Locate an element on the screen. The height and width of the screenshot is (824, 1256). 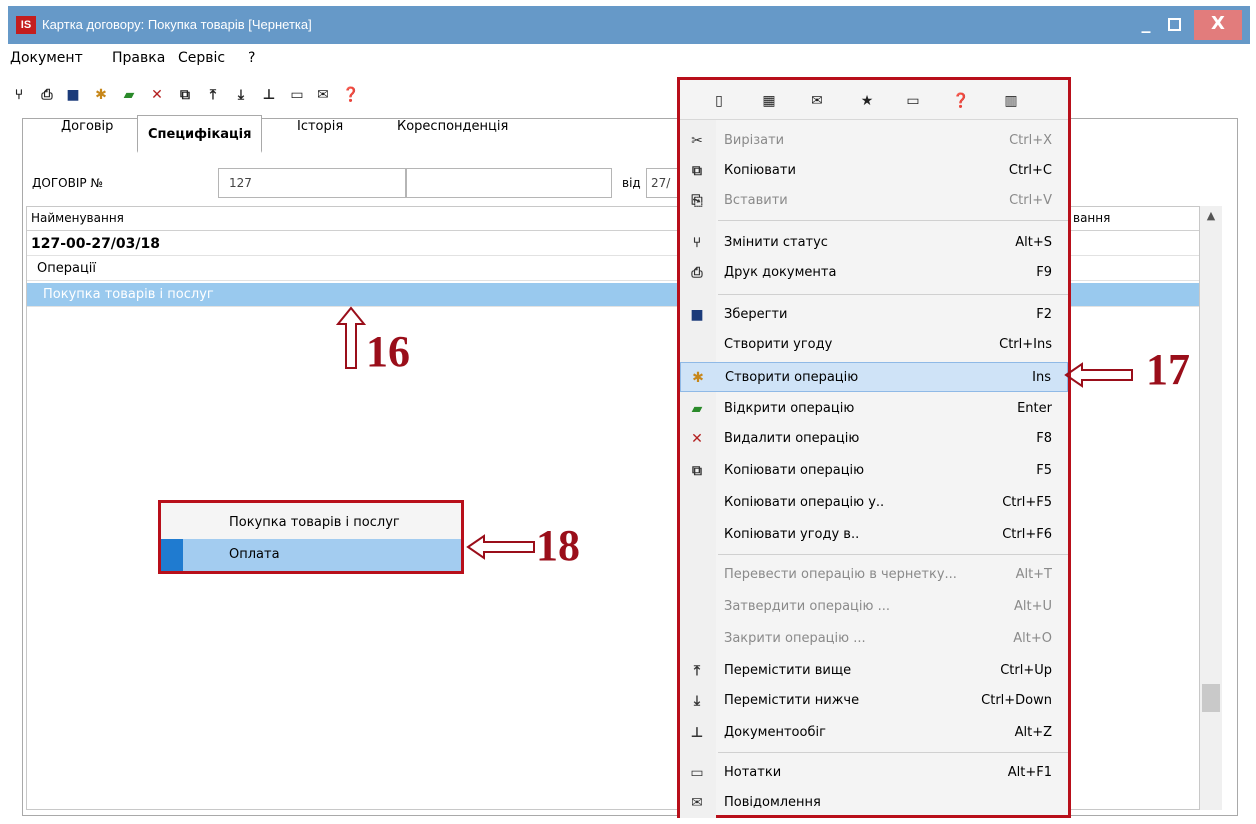
calendar-icon: ▦ is located at coordinates (769, 101).